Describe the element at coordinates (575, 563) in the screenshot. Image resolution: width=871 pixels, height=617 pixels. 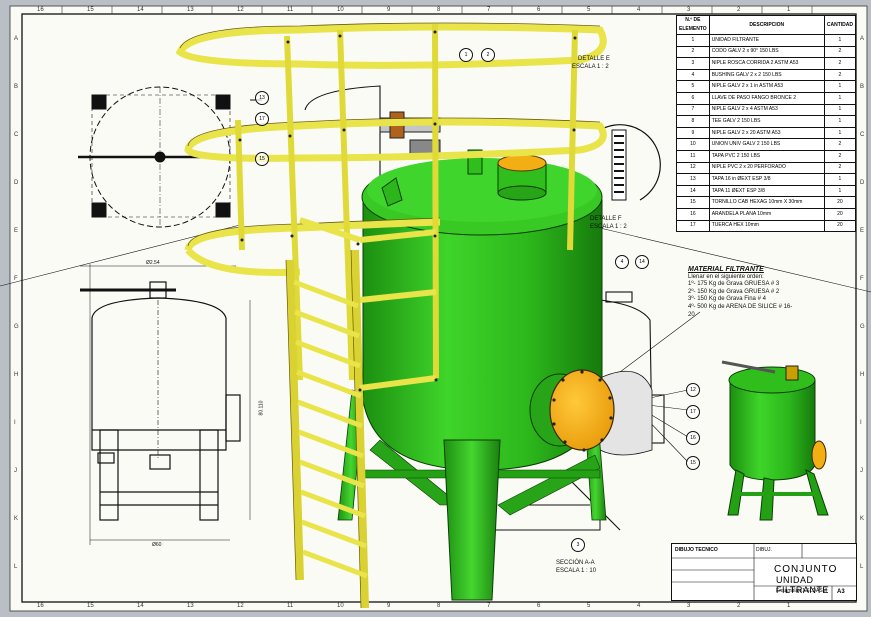
I see `section-label: SECCIÓN A-A` at that location.